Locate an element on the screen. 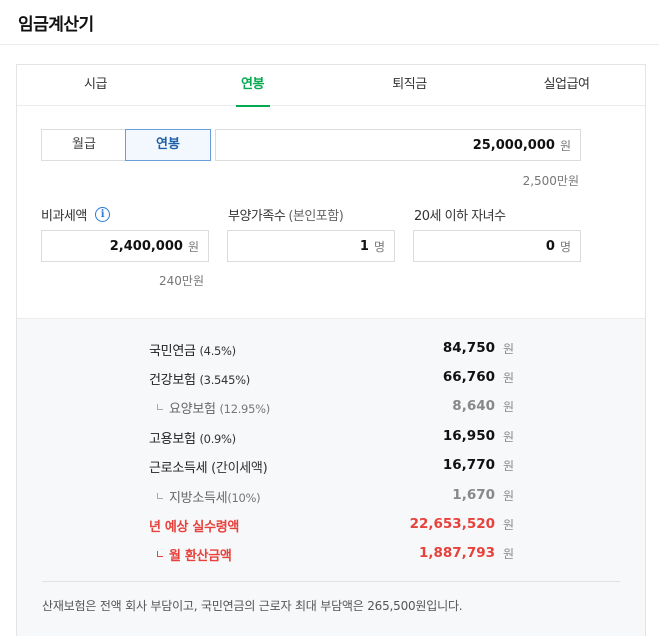 The height and width of the screenshot is (636, 659). result-row-pension: 국민연금 (4.5%) 84,750 원 is located at coordinates (331, 351).